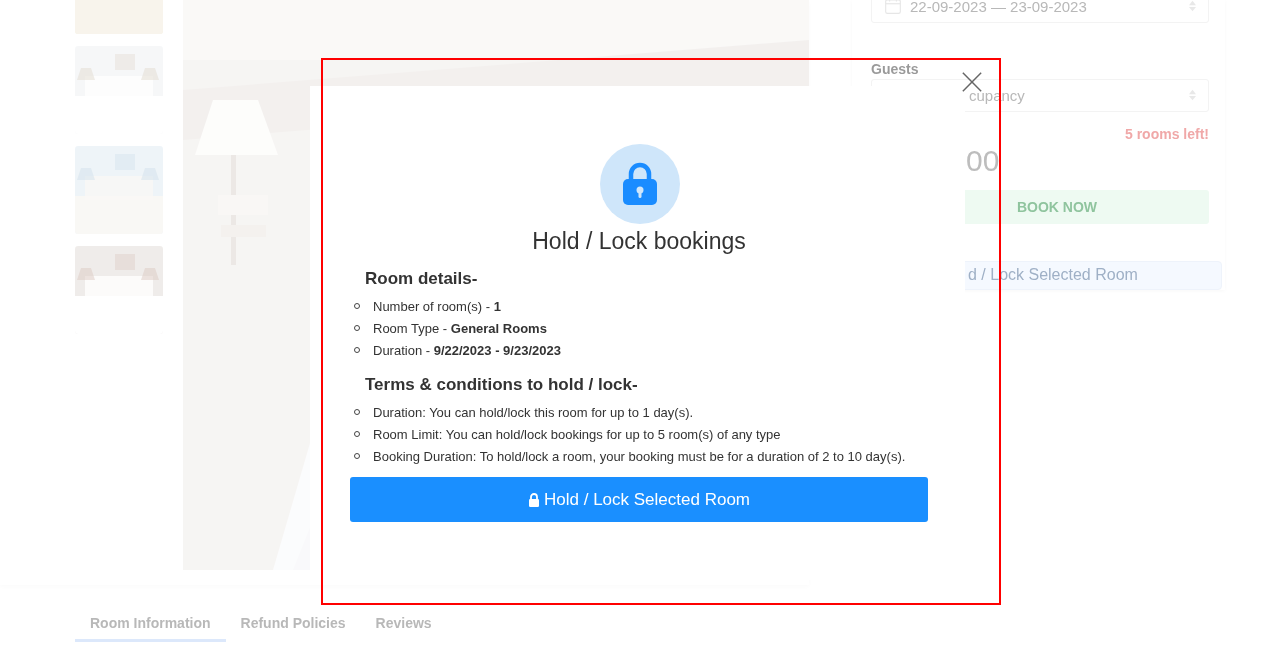 Image resolution: width=1279 pixels, height=664 pixels. Describe the element at coordinates (533, 412) in the screenshot. I see `list-item: Duration: You can hold/lock this room for up to 1 day(s).` at that location.